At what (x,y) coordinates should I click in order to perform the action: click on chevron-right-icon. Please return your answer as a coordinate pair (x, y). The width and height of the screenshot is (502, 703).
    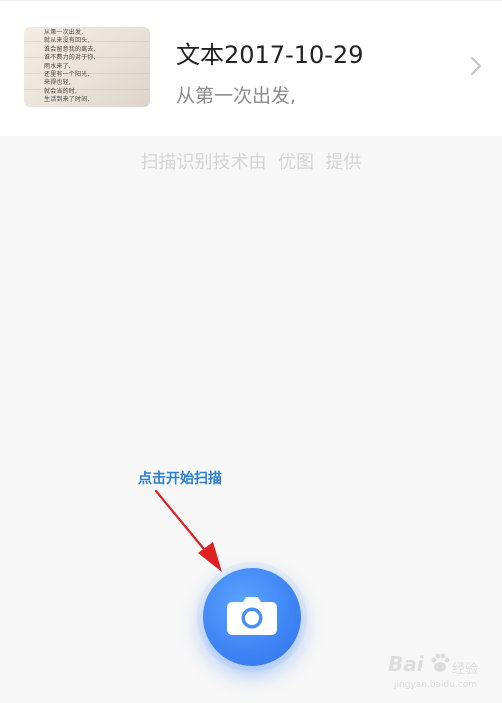
    Looking at the image, I should click on (476, 66).